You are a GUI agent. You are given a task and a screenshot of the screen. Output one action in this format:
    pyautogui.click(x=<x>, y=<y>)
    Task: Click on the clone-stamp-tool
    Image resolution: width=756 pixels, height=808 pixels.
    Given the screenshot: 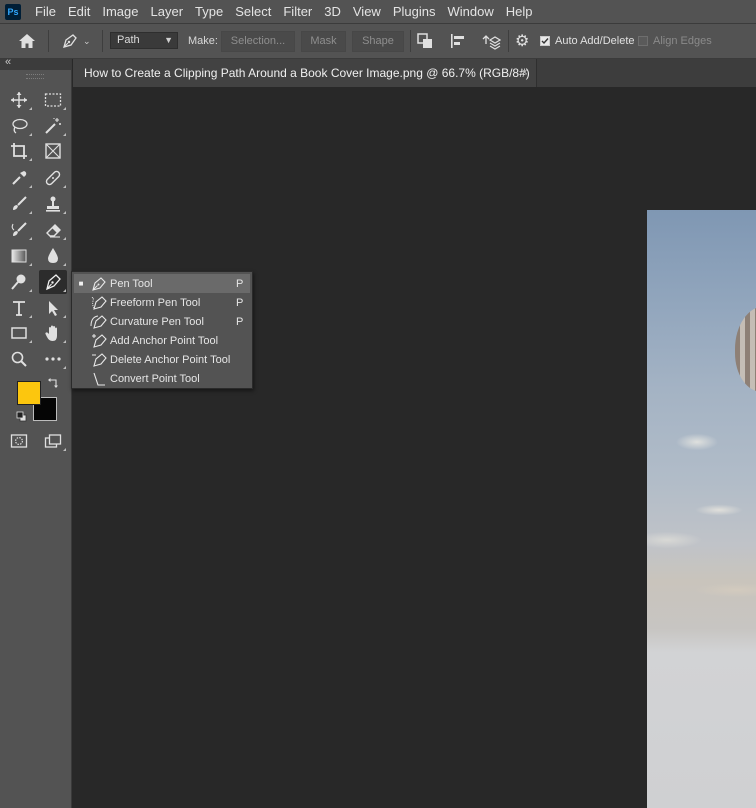 What is the action you would take?
    pyautogui.click(x=53, y=204)
    